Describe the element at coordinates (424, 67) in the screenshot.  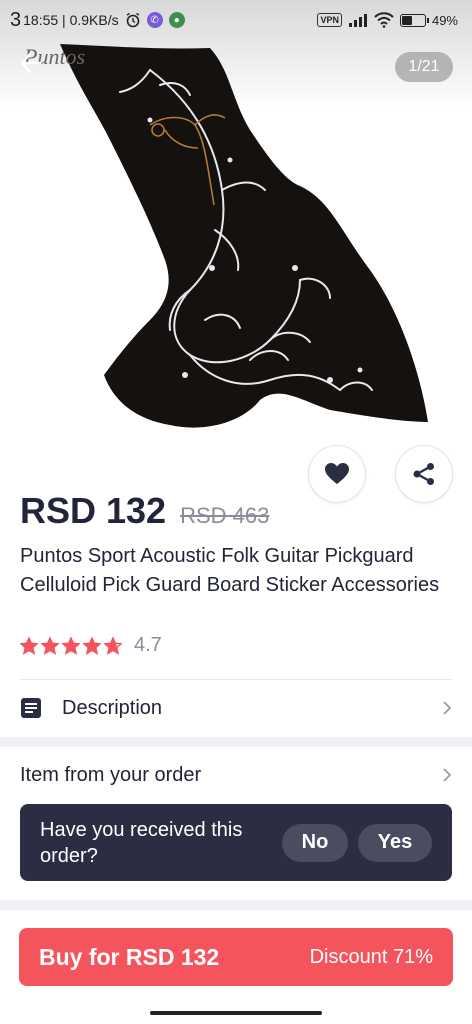
I see `image-counter: 1/21` at that location.